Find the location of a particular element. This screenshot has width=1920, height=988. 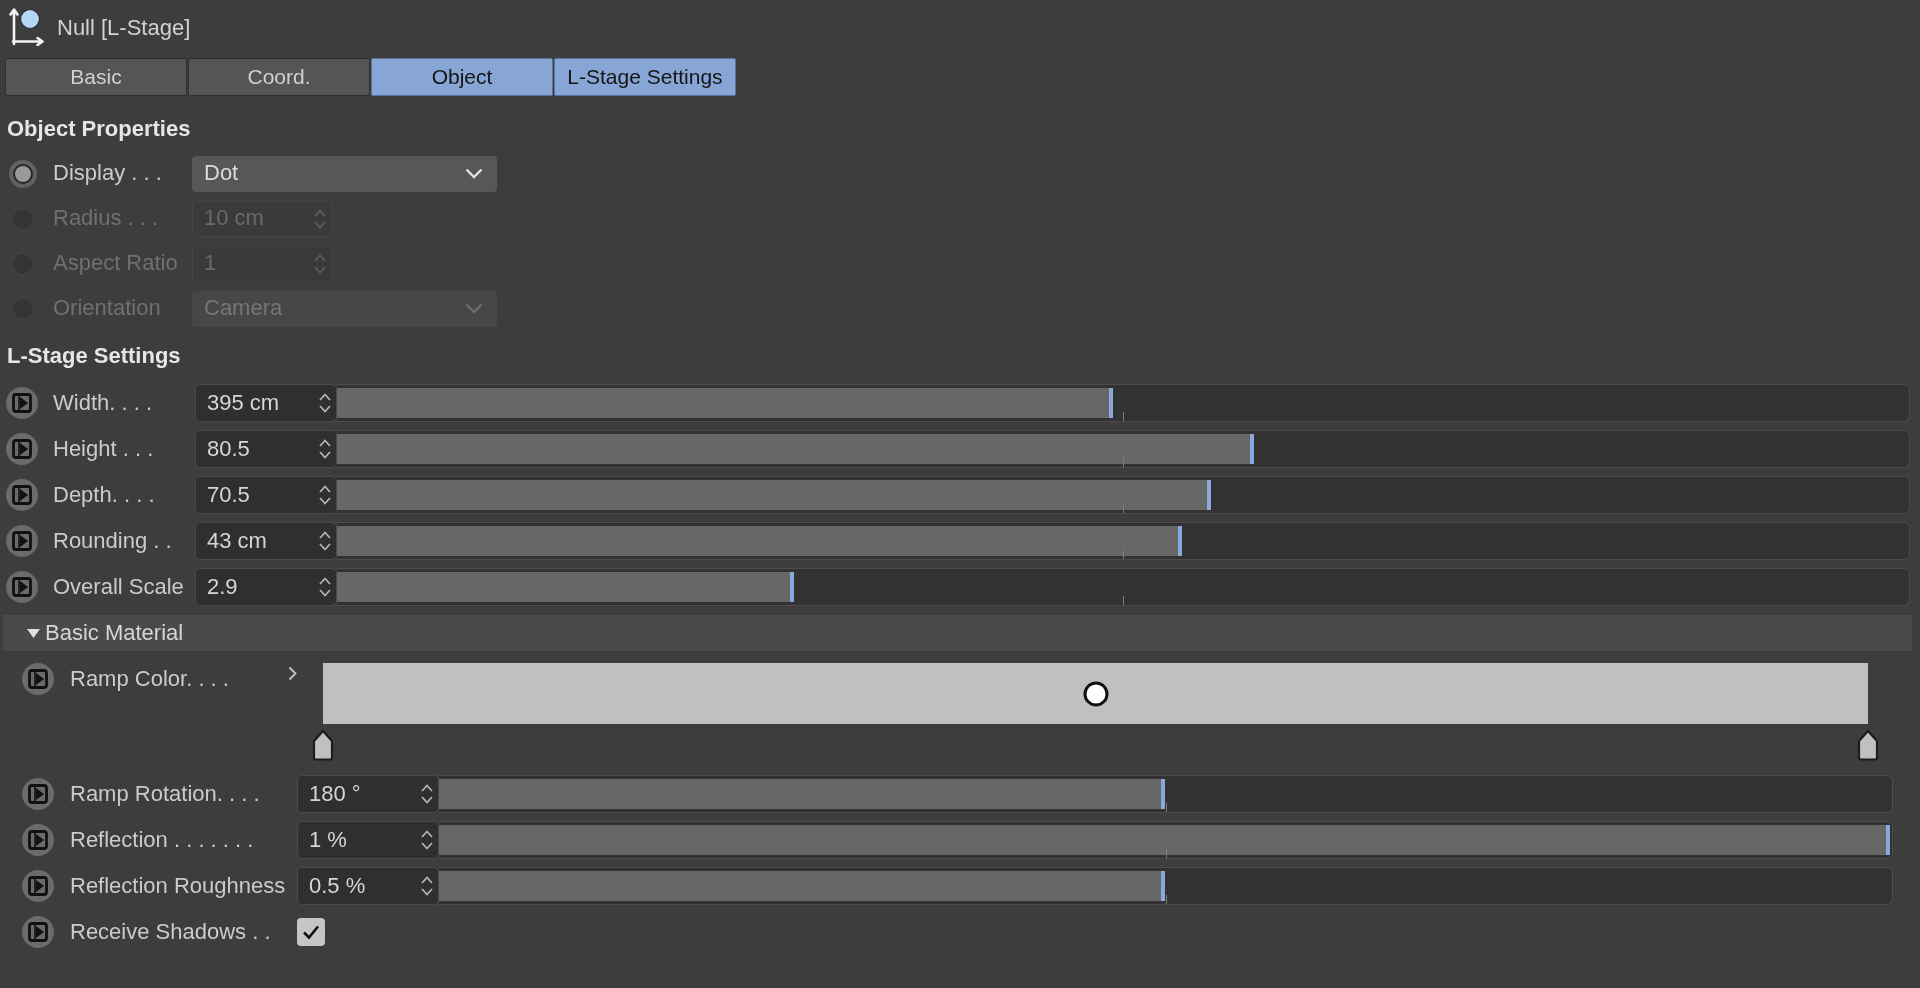

null-object-icon is located at coordinates (26, 26).